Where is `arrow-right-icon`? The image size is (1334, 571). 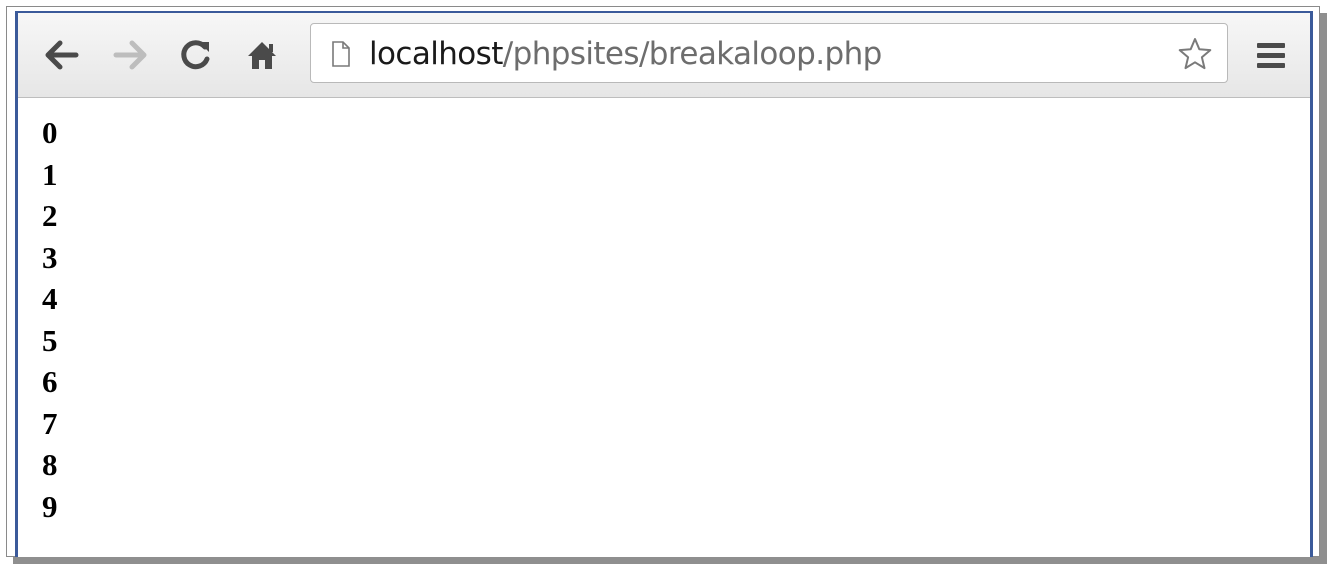 arrow-right-icon is located at coordinates (130, 55).